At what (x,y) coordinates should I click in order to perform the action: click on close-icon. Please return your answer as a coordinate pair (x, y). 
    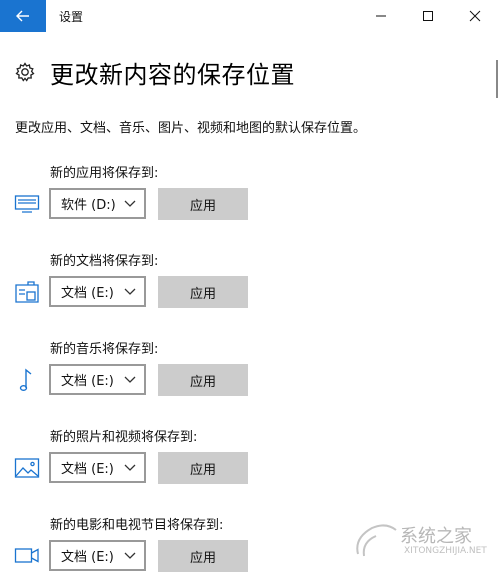
    Looking at the image, I should click on (475, 16).